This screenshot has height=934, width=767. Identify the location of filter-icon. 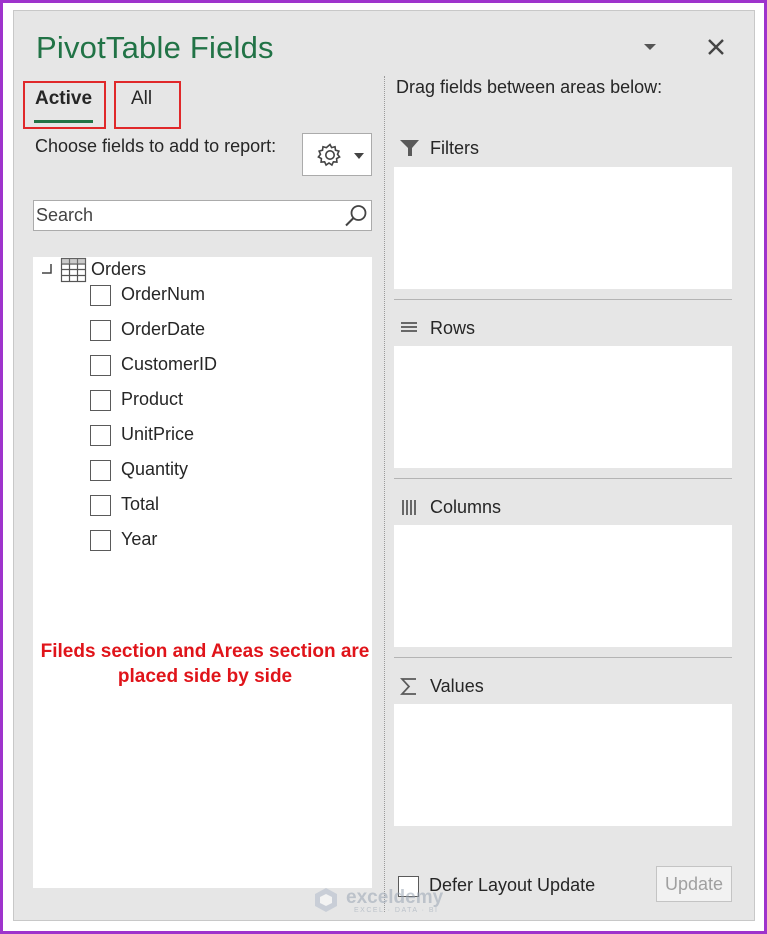
(409, 148).